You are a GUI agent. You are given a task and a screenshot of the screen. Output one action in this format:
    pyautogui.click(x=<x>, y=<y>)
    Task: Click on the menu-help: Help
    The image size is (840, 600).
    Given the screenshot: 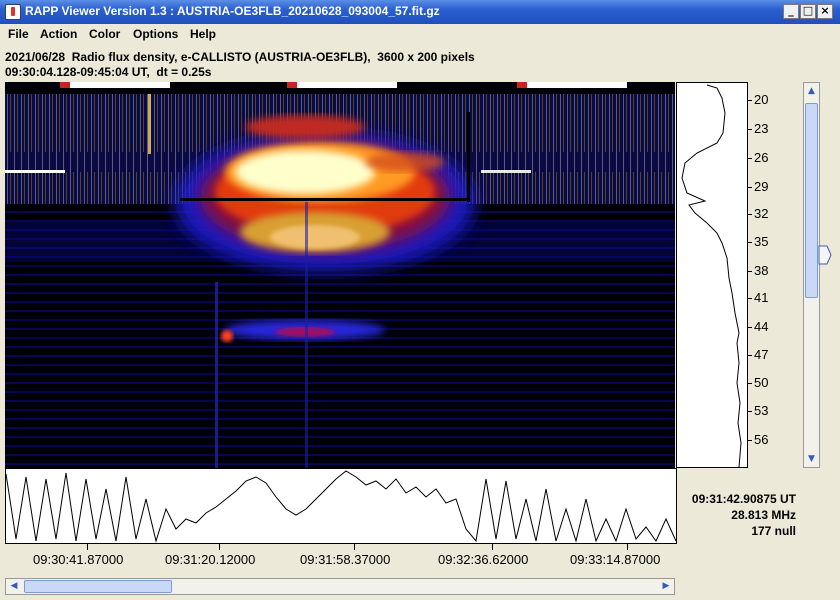 What is the action you would take?
    pyautogui.click(x=203, y=34)
    